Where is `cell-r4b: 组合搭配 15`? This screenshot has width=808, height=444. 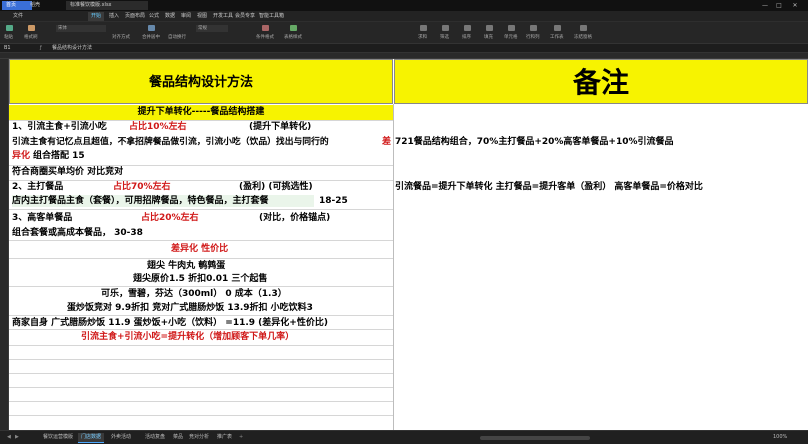 cell-r4b: 组合搭配 15 is located at coordinates (59, 156).